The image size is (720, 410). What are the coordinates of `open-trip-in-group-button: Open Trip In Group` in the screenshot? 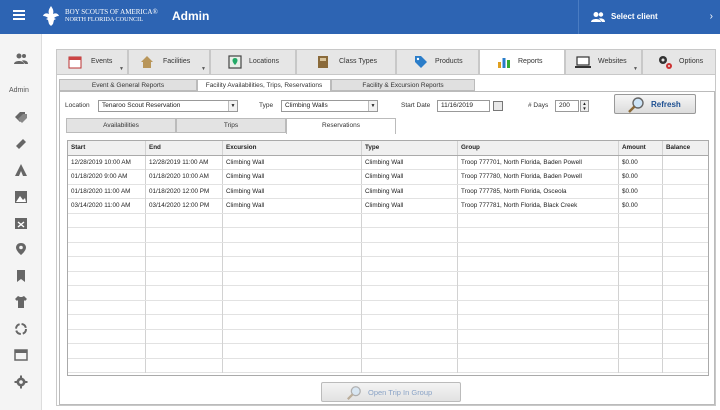 It's located at (391, 392).